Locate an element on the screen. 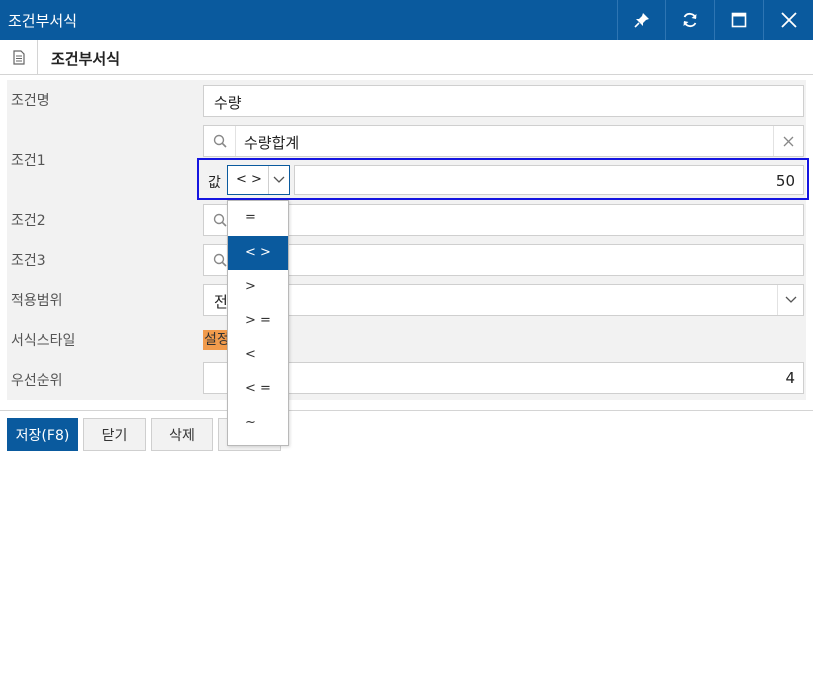 This screenshot has height=699, width=813. operator-value: < > is located at coordinates (249, 179).